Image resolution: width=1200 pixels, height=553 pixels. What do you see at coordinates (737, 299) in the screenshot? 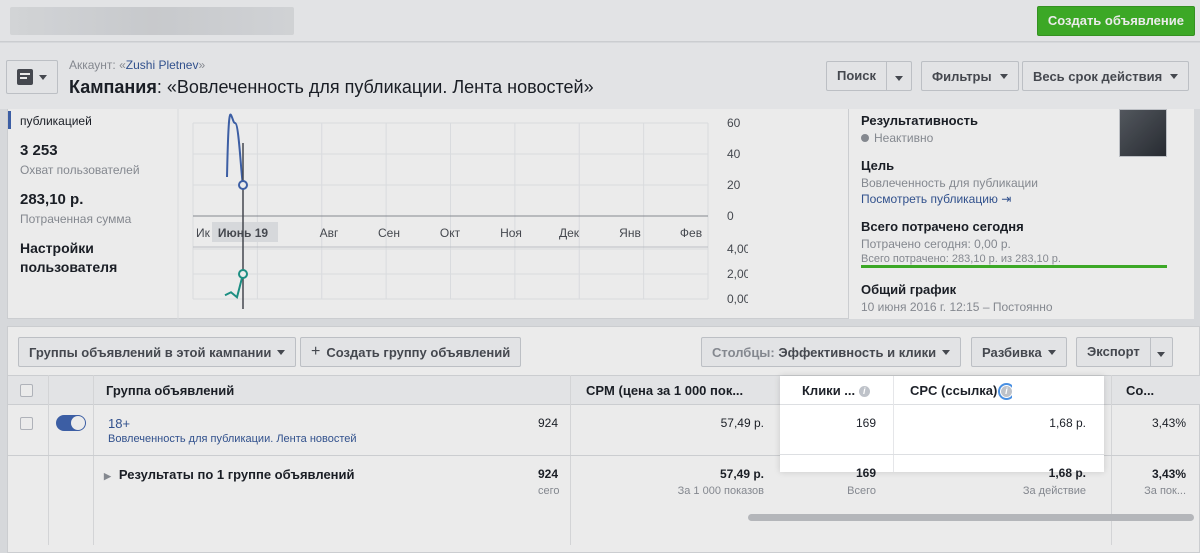
I see `y-tick-label: 0,00 р.` at bounding box center [737, 299].